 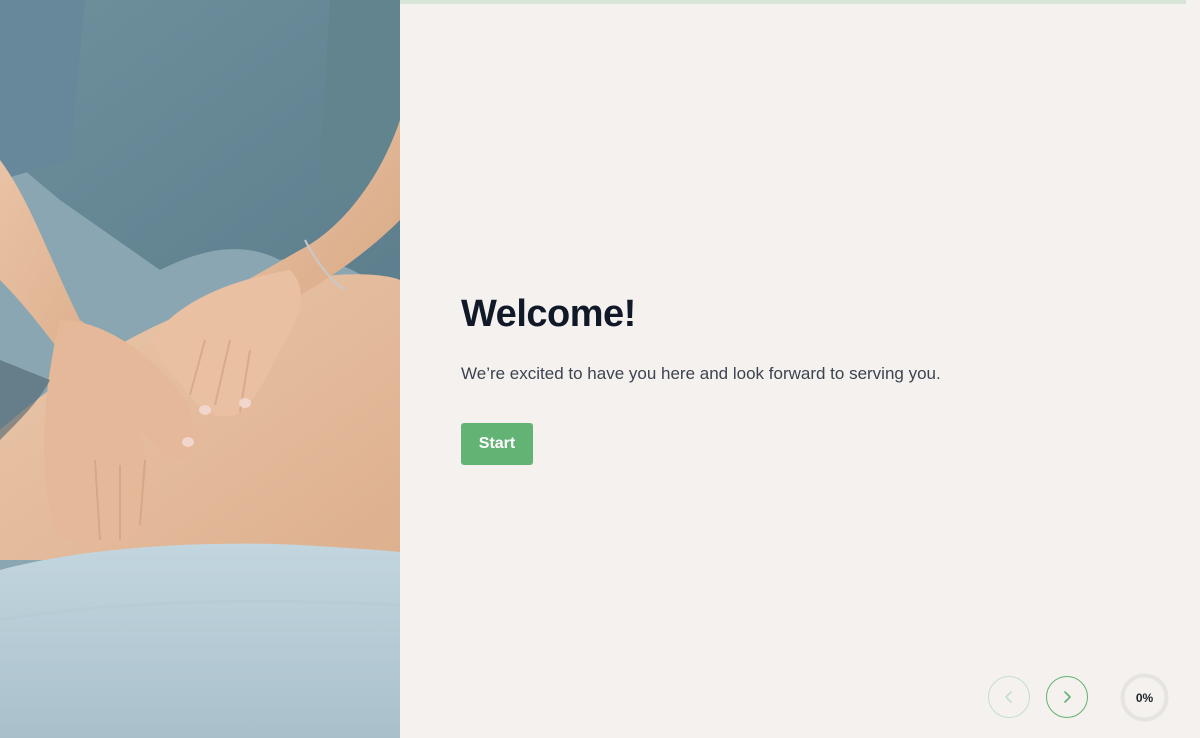 What do you see at coordinates (548, 314) in the screenshot?
I see `page-title: Welcome!` at bounding box center [548, 314].